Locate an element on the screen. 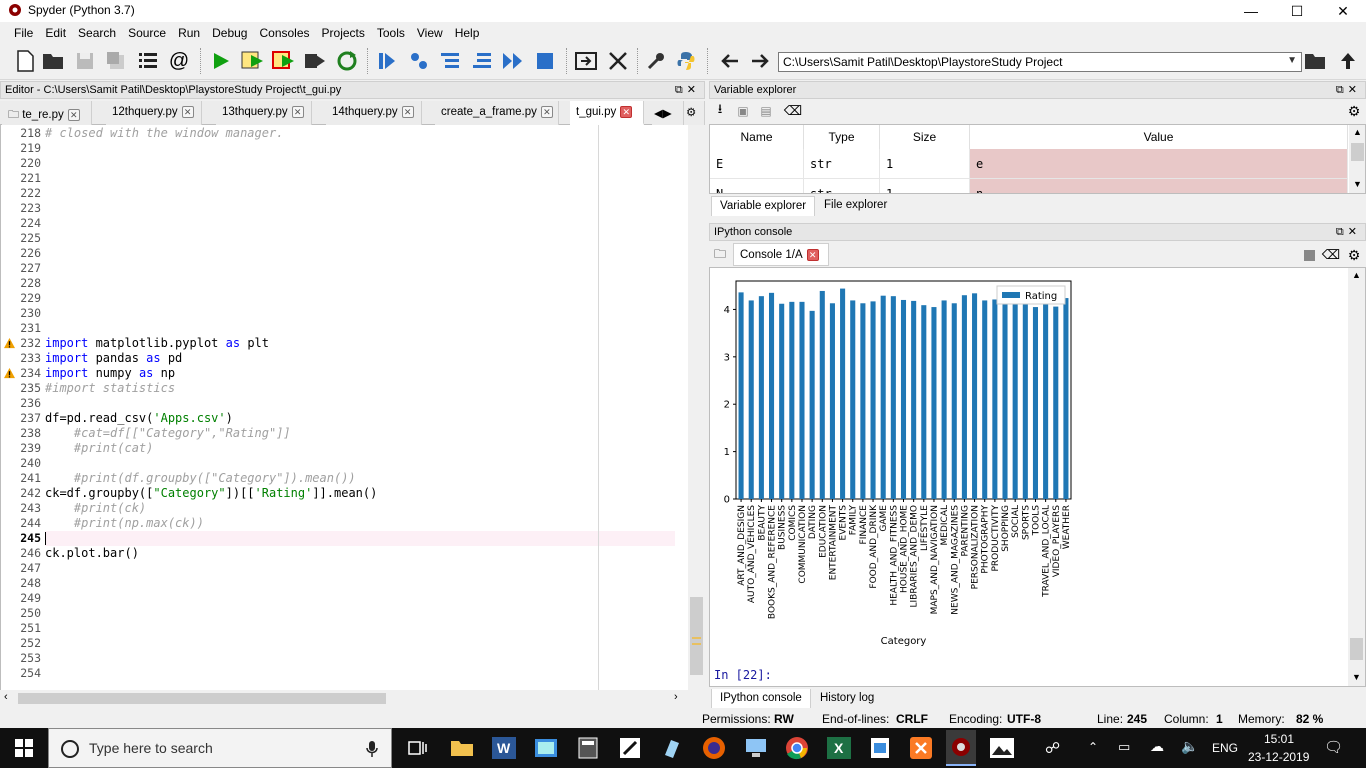  browse-tabs-icon is located at coordinates (148, 61).